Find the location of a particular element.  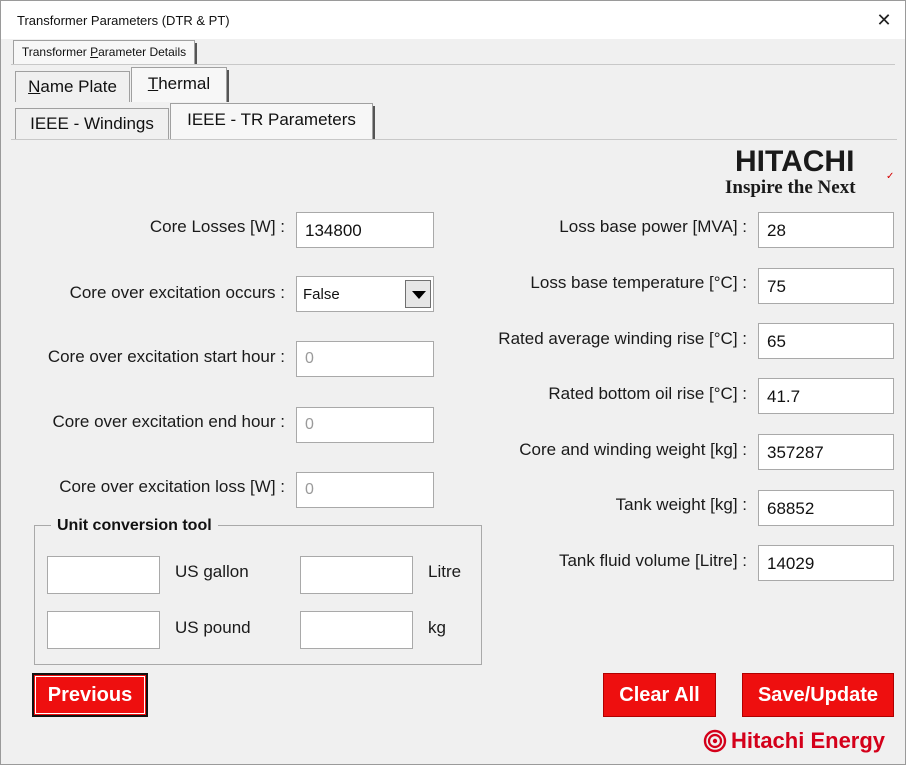

tab-label-outer: Transformer Parameter Details is located at coordinates (104, 52).